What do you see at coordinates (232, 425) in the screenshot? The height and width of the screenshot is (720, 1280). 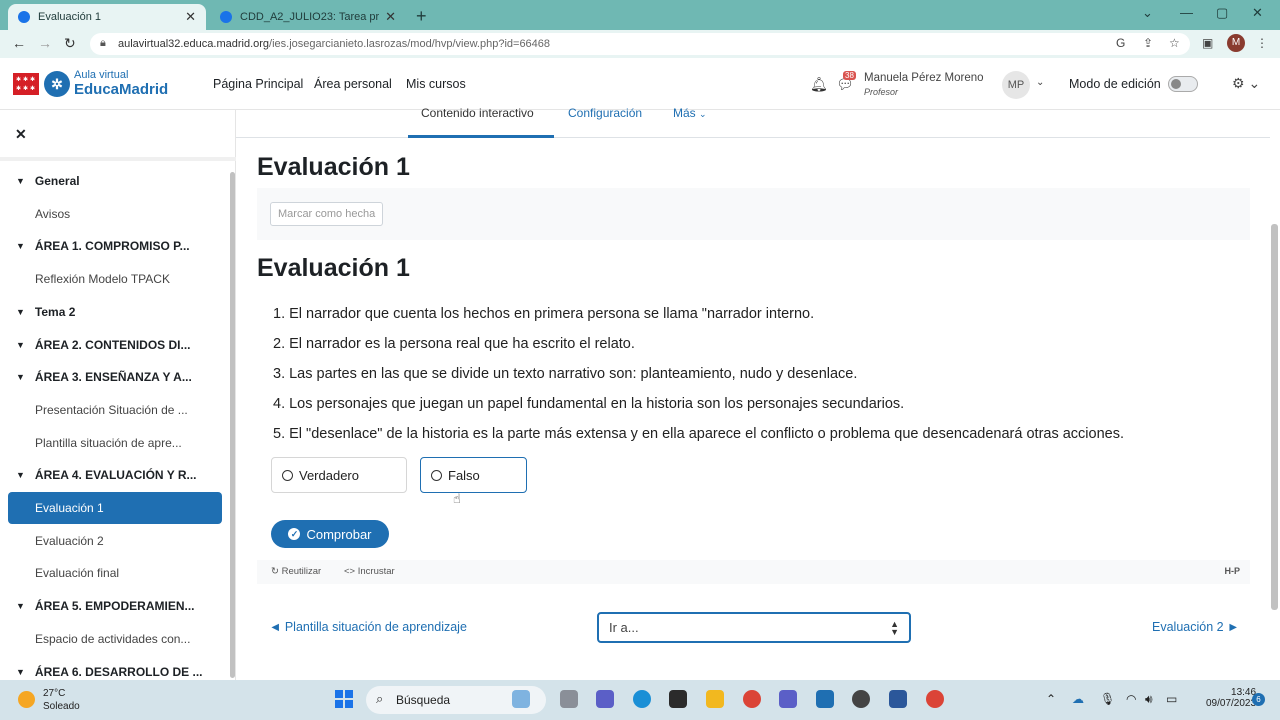 I see `sidebar-scrollbar` at bounding box center [232, 425].